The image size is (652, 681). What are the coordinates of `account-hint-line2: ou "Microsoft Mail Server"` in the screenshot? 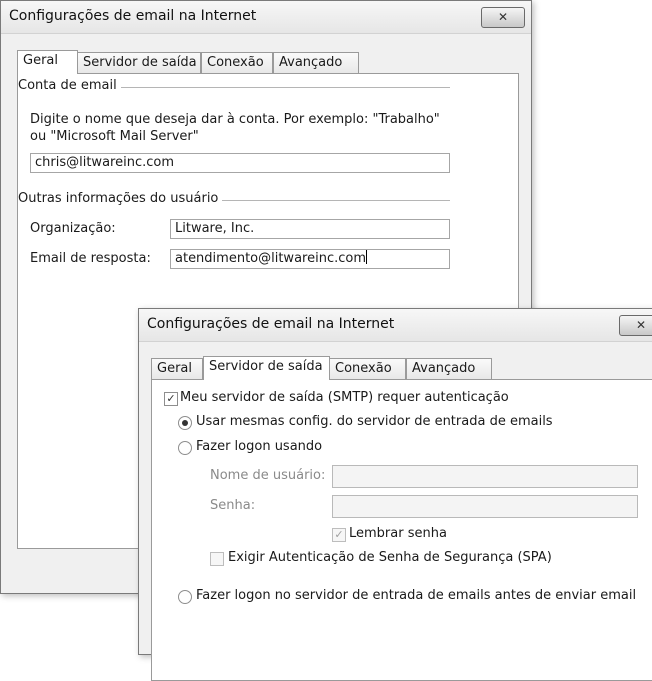 It's located at (114, 136).